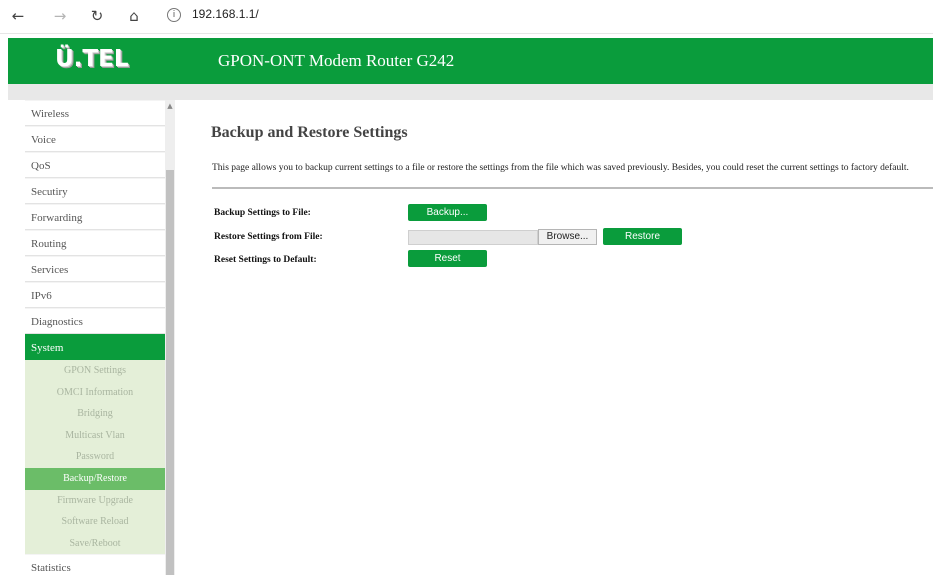 Image resolution: width=933 pixels, height=575 pixels. I want to click on home-icon: ⌂, so click(134, 16).